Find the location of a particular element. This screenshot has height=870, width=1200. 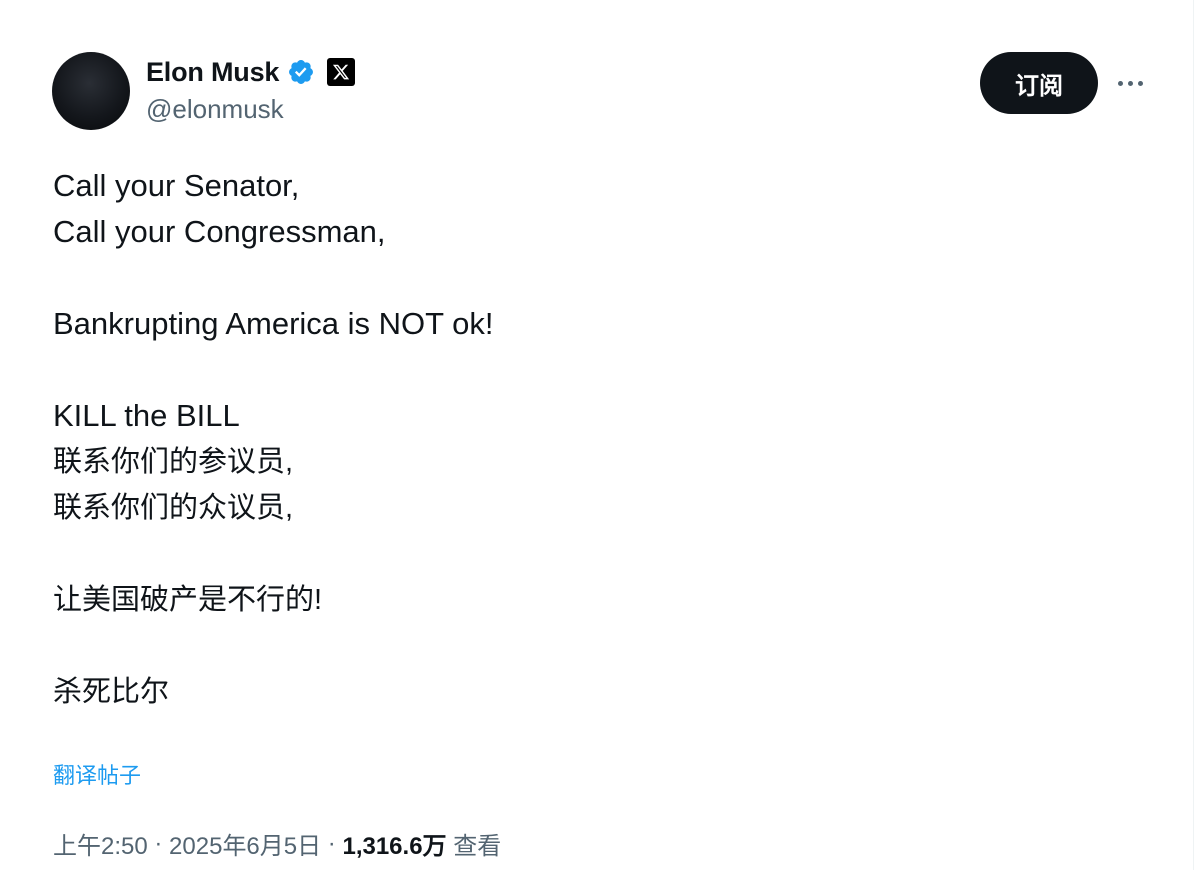

tweet-line: 让美国破产是不行的! is located at coordinates (188, 600).